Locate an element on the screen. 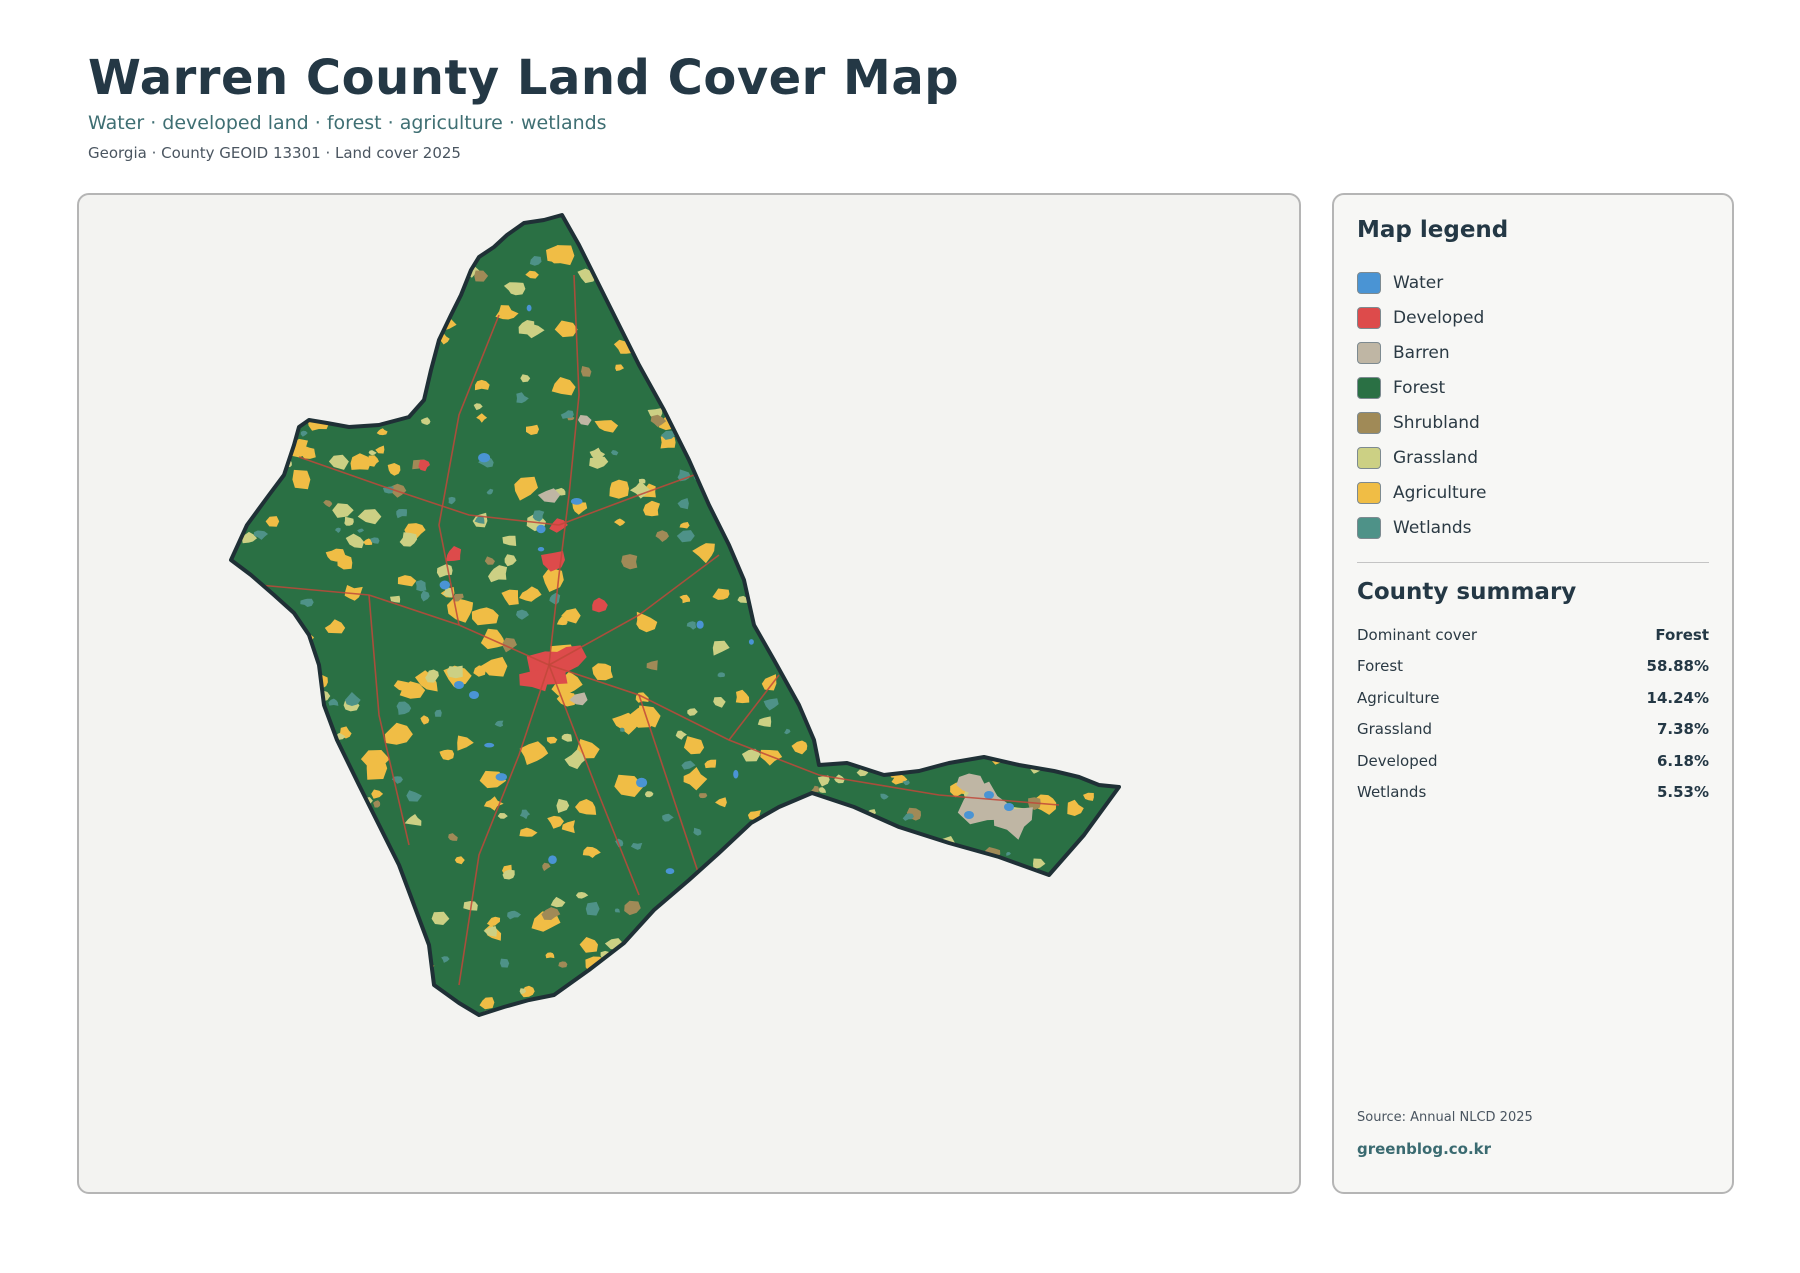 The width and height of the screenshot is (1800, 1273). north-arrow-icon is located at coordinates (1300, 436).